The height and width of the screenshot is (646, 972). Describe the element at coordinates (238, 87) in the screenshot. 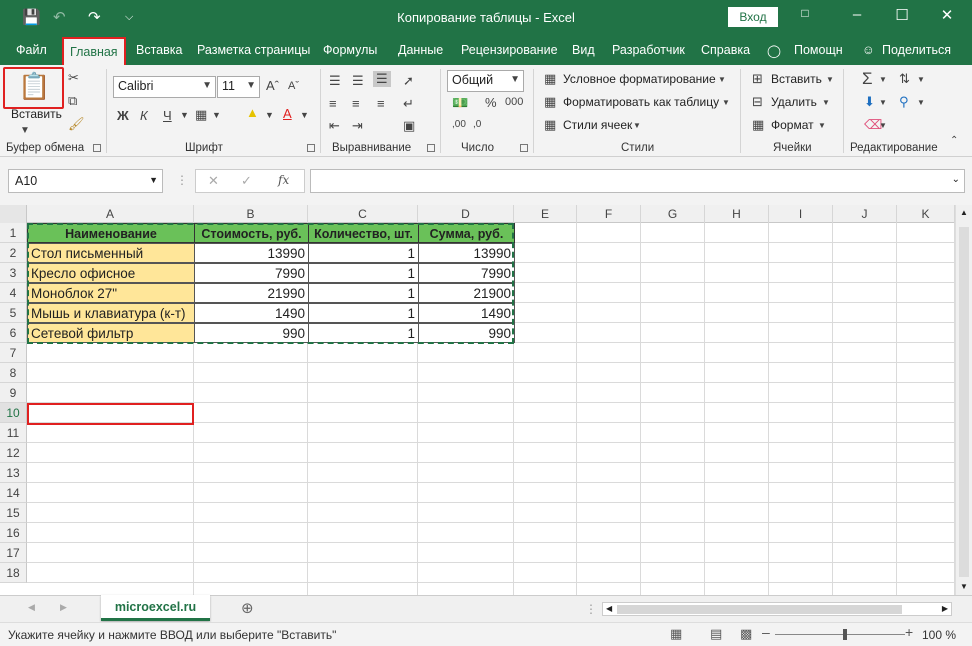

I see `font-size-select: 11 ▼` at that location.